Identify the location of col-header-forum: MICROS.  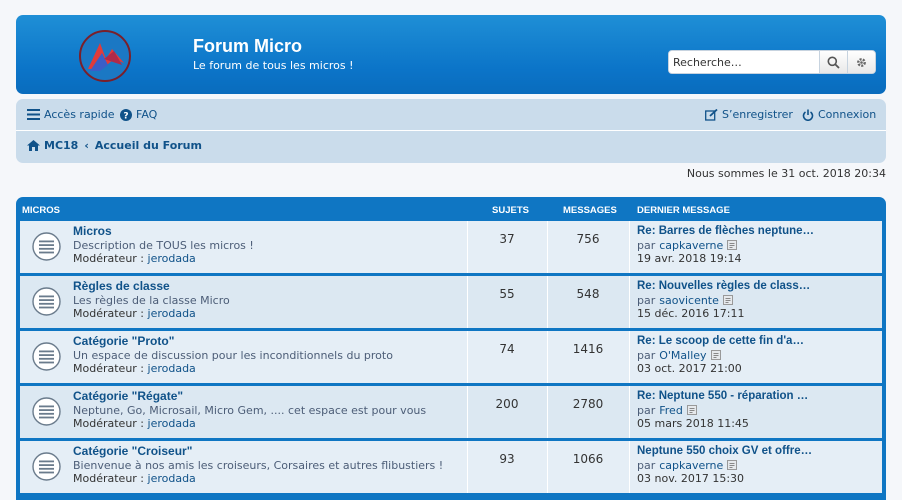
(41, 210).